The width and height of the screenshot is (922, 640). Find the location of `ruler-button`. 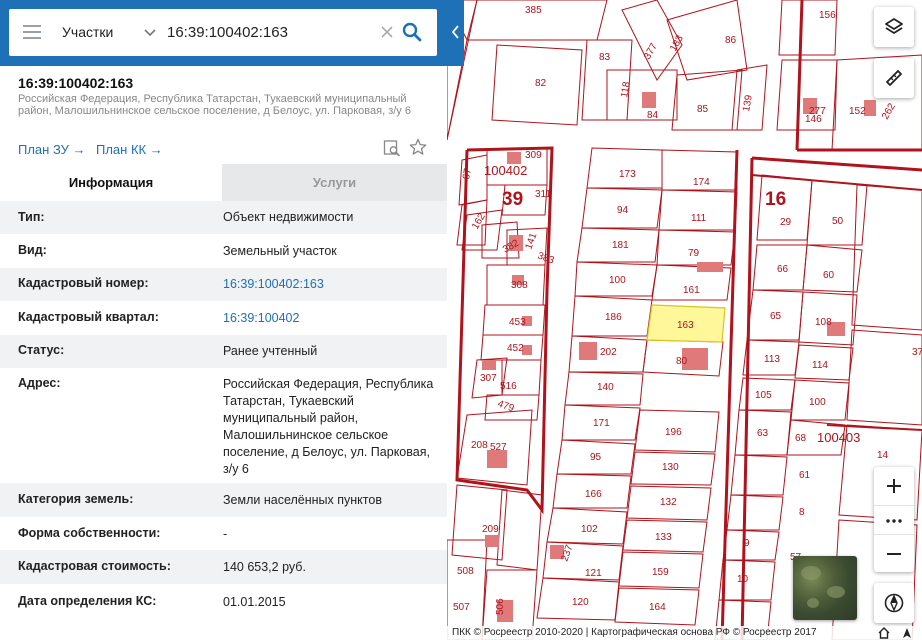

ruler-button is located at coordinates (894, 78).